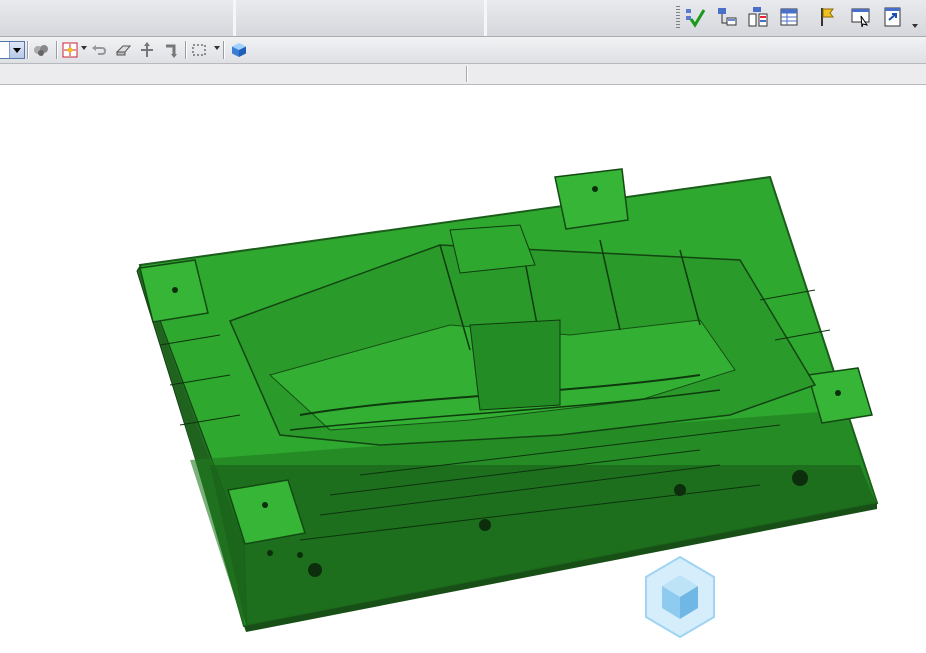 The height and width of the screenshot is (653, 926). What do you see at coordinates (789, 17) in the screenshot?
I see `table-view-icon` at bounding box center [789, 17].